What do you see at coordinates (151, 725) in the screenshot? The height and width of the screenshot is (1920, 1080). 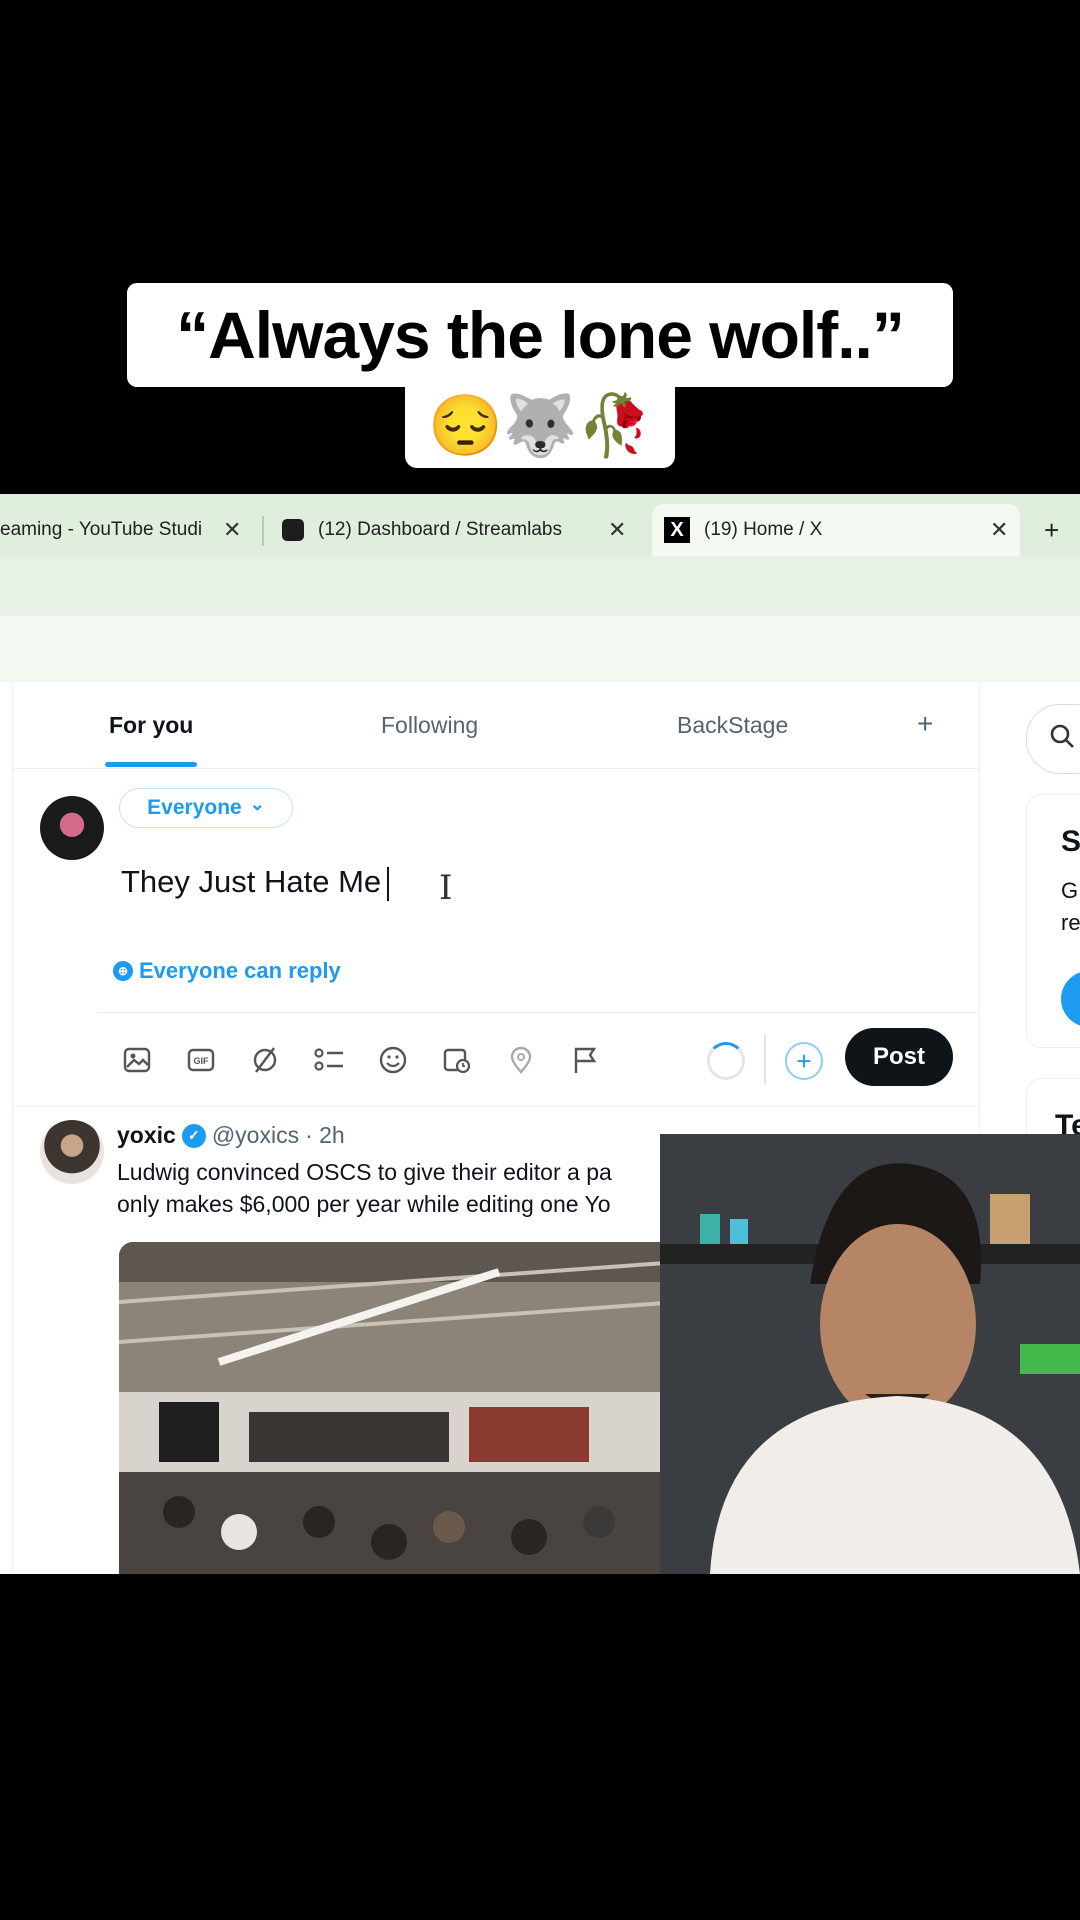 I see `tab-for-you: For you` at bounding box center [151, 725].